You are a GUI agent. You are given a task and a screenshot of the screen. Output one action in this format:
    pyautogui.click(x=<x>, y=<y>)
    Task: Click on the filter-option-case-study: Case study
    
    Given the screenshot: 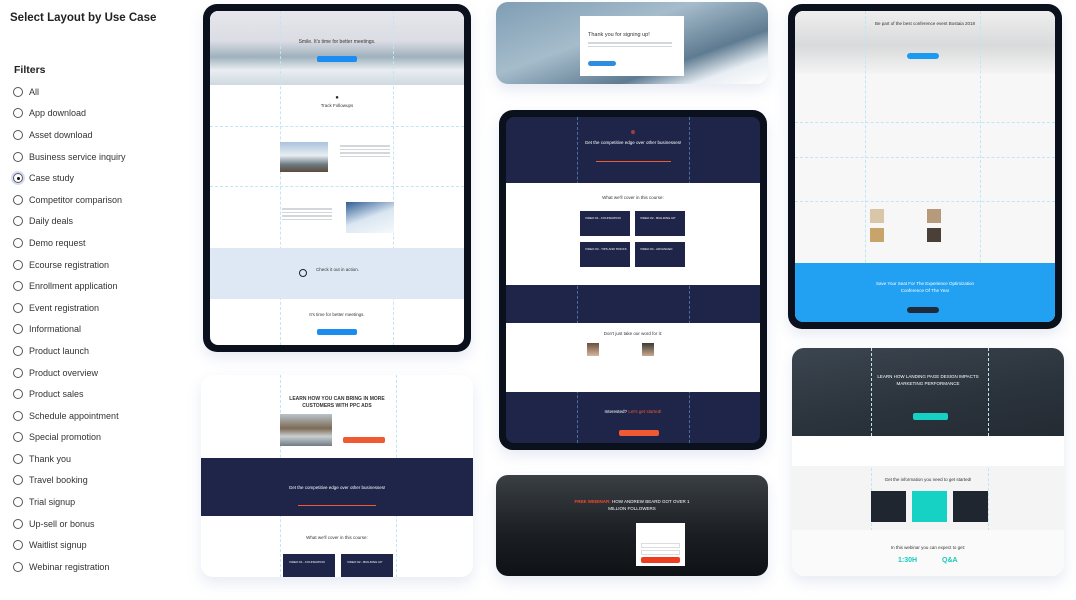 What is the action you would take?
    pyautogui.click(x=69, y=178)
    